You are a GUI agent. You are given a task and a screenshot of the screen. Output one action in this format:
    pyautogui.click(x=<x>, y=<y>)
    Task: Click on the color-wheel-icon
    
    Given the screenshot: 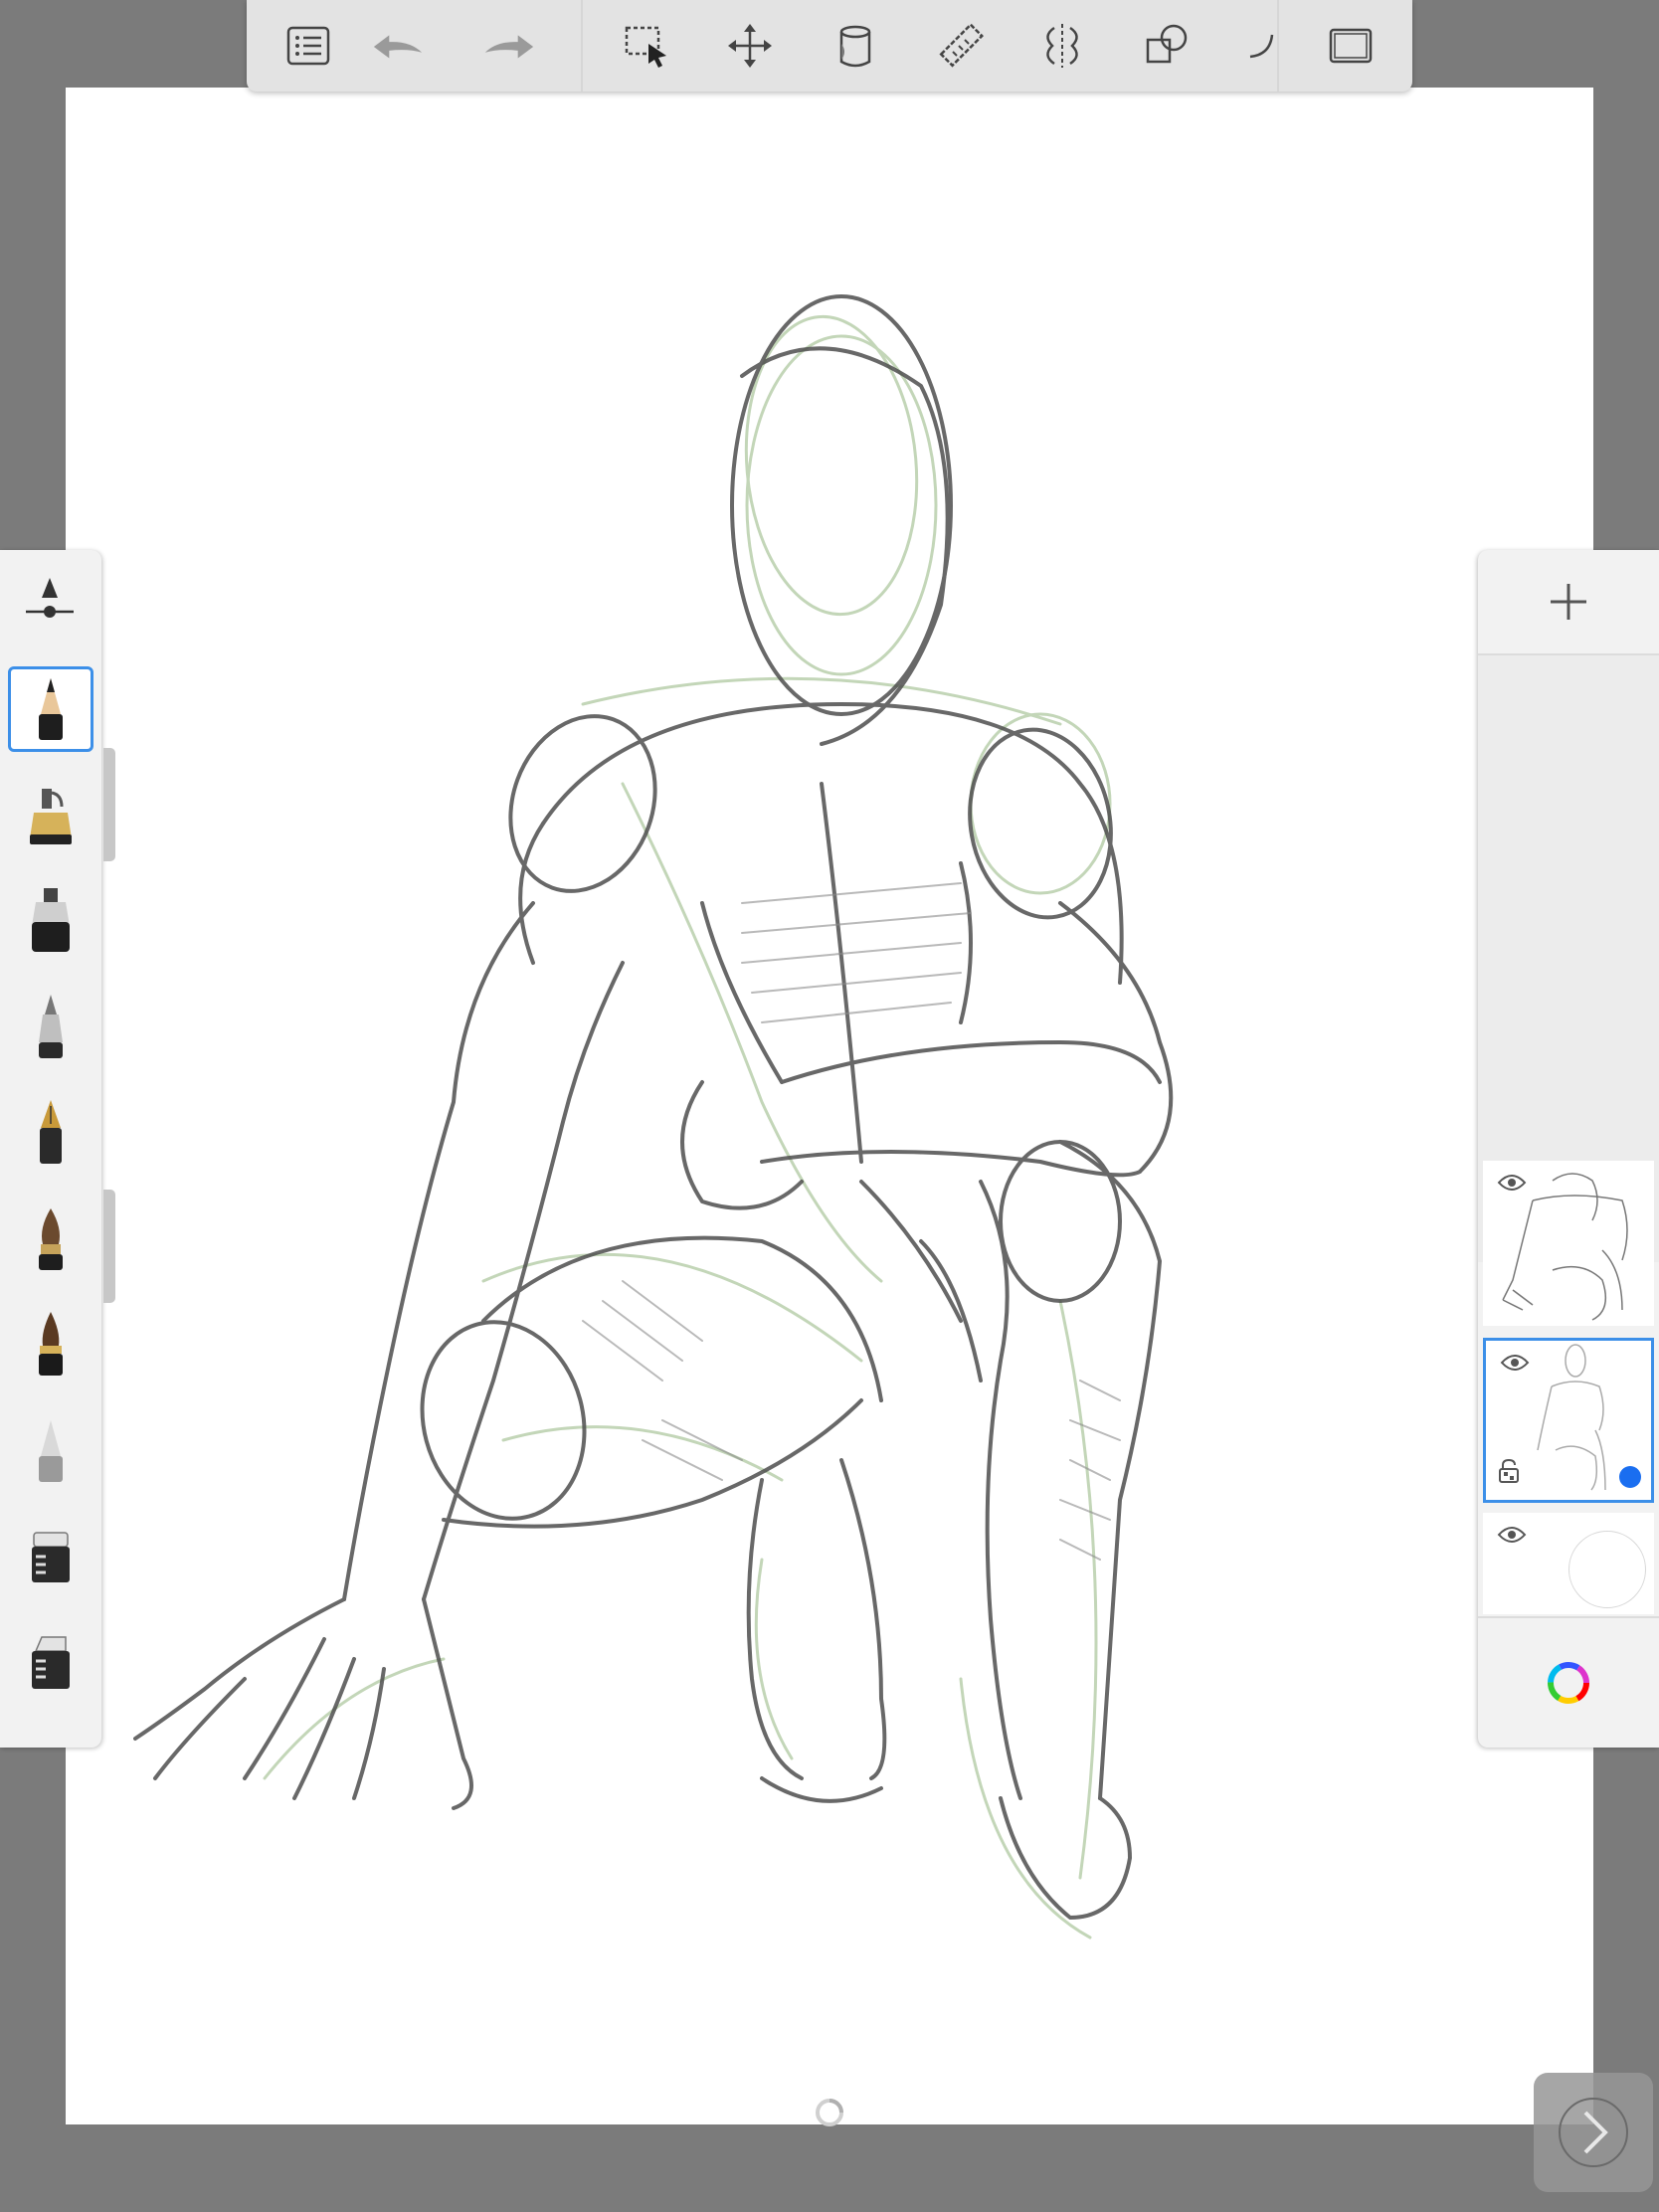 What is the action you would take?
    pyautogui.click(x=1568, y=1683)
    